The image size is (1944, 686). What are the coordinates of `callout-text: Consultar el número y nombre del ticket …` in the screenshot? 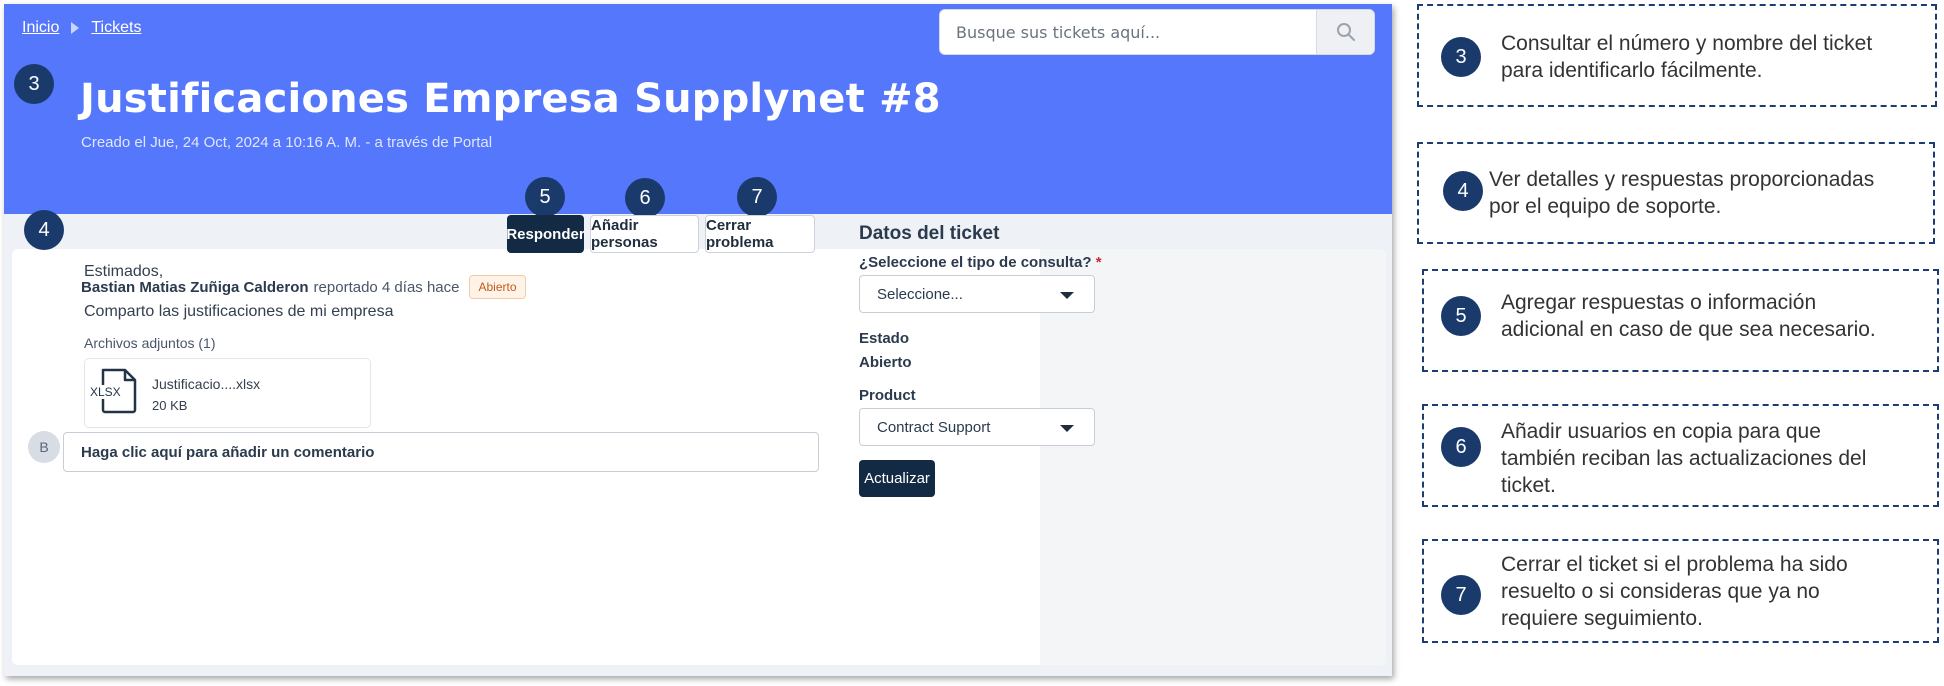 It's located at (1686, 57).